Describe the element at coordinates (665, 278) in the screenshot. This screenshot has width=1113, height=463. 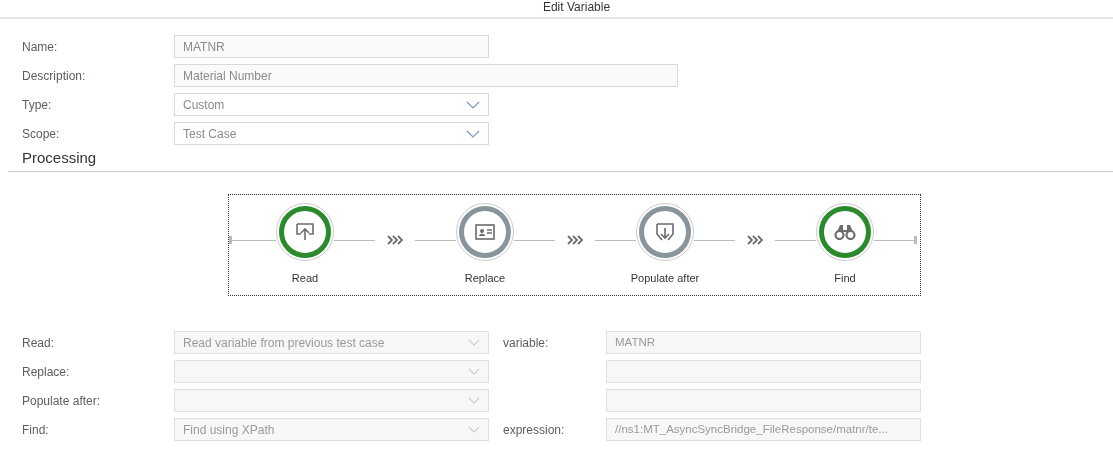
I see `step-label: Populate after` at that location.